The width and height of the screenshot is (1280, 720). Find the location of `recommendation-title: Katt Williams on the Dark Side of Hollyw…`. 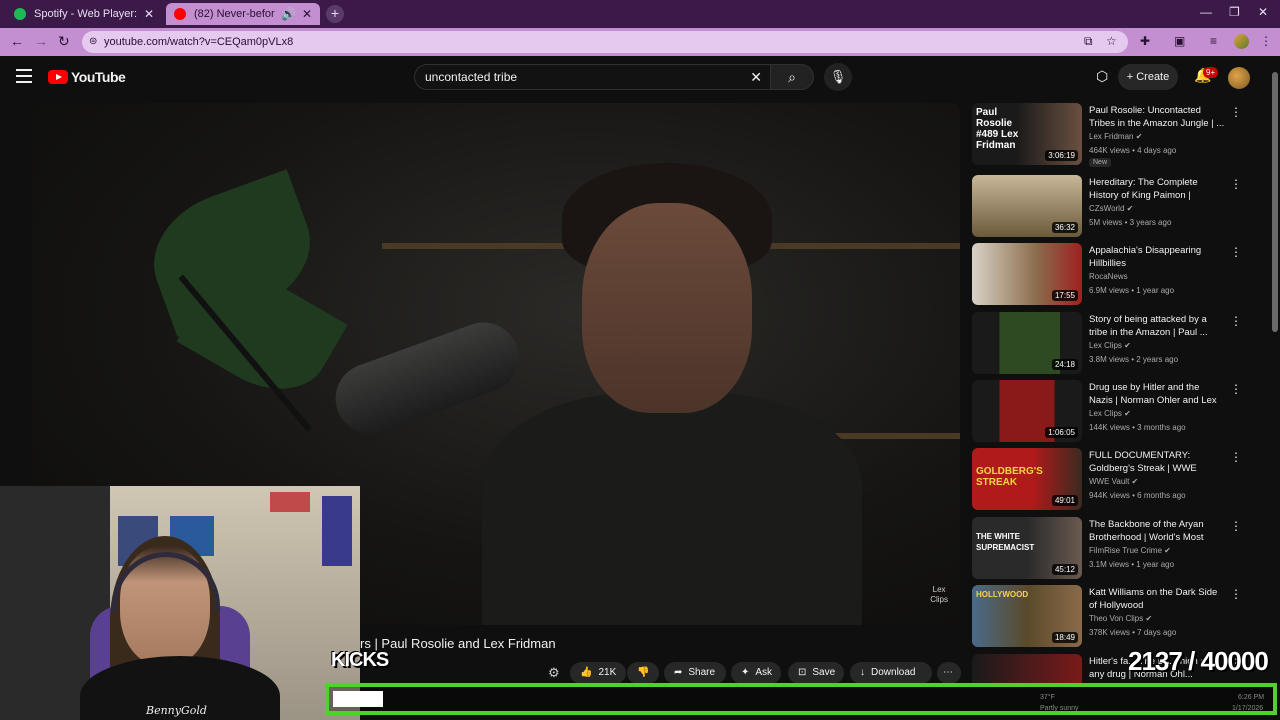

recommendation-title: Katt Williams on the Dark Side of Hollyw… is located at coordinates (1157, 599).